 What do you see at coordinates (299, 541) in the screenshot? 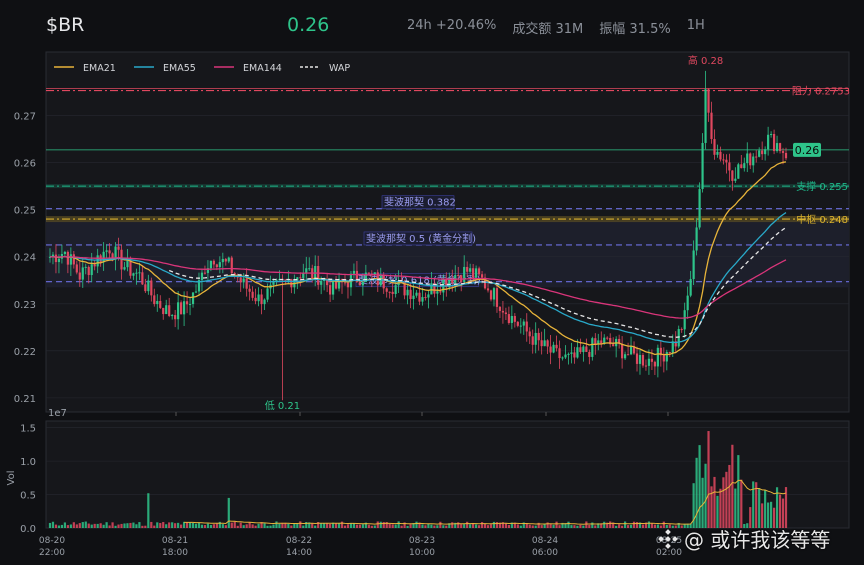
I see `x-tick-date: 08-22` at bounding box center [299, 541].